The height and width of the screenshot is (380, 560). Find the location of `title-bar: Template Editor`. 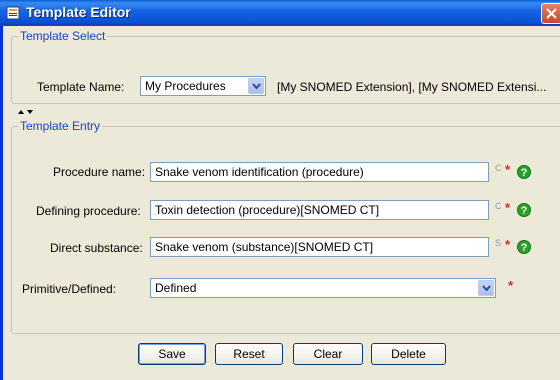

title-bar: Template Editor is located at coordinates (280, 13).